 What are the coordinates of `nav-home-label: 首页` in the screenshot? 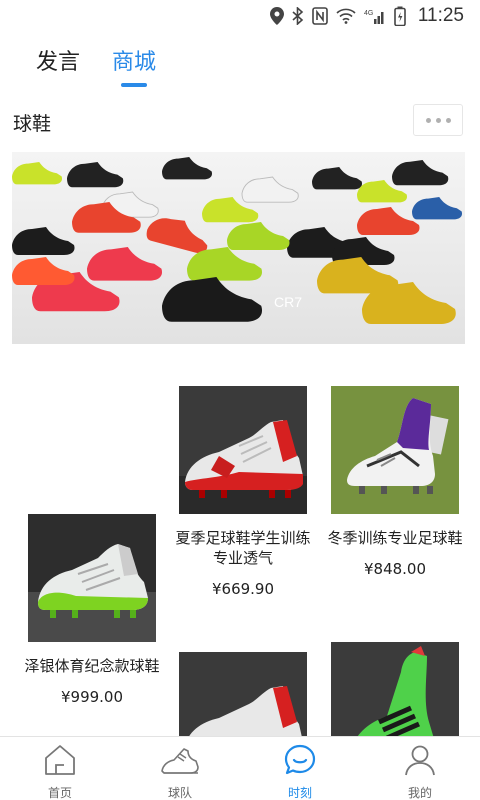 It's located at (59, 793).